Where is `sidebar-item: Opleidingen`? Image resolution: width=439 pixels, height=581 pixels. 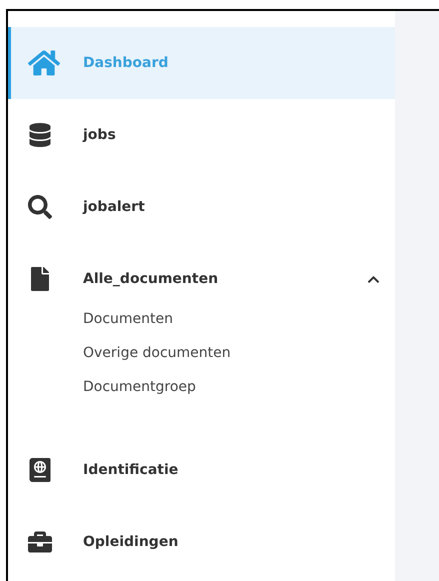
sidebar-item: Opleidingen is located at coordinates (201, 542).